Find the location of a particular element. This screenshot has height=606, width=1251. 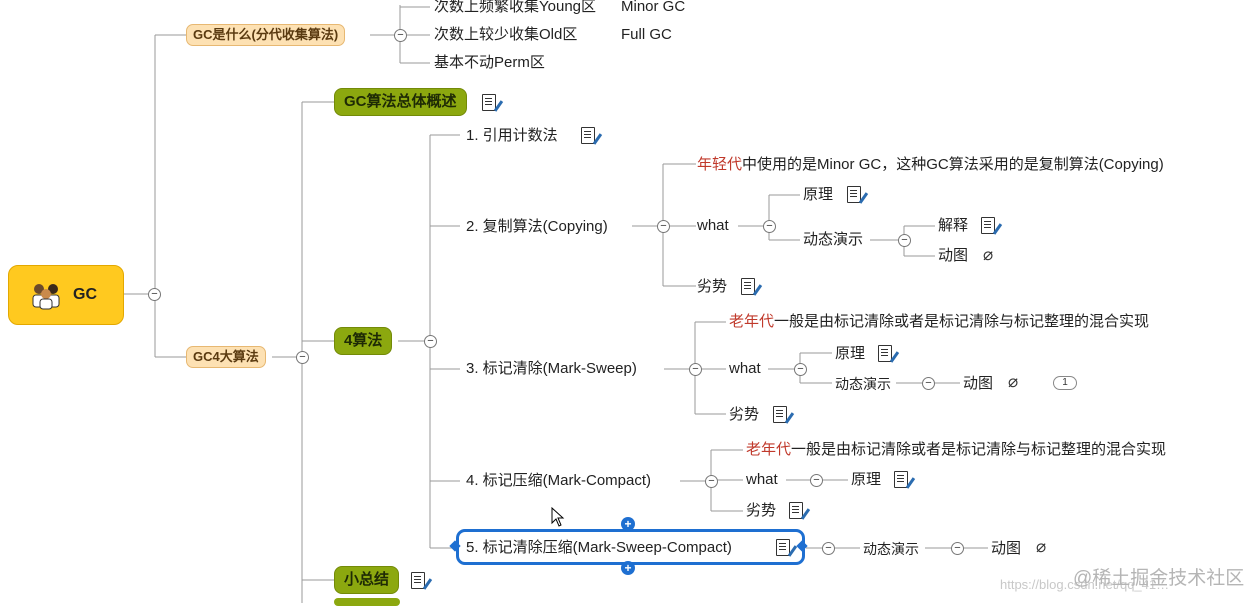

collapse-toggle-mark-compact-what: − is located at coordinates (816, 480).